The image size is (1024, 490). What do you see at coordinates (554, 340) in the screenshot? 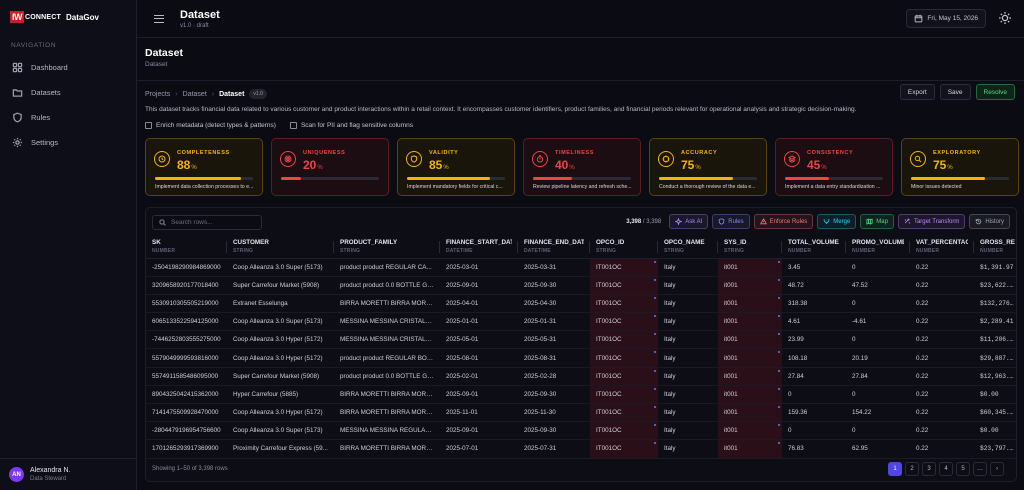
I see `table-cell: 2025-05-31` at bounding box center [554, 340].